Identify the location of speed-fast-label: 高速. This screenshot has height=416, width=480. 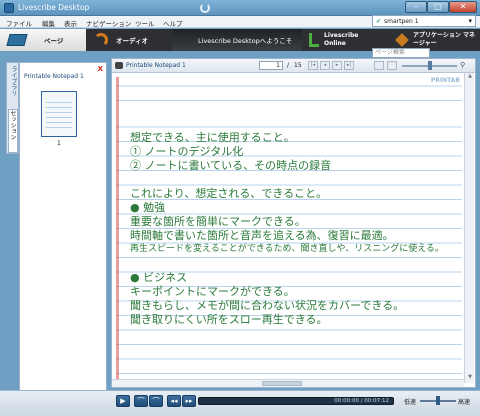
(464, 402).